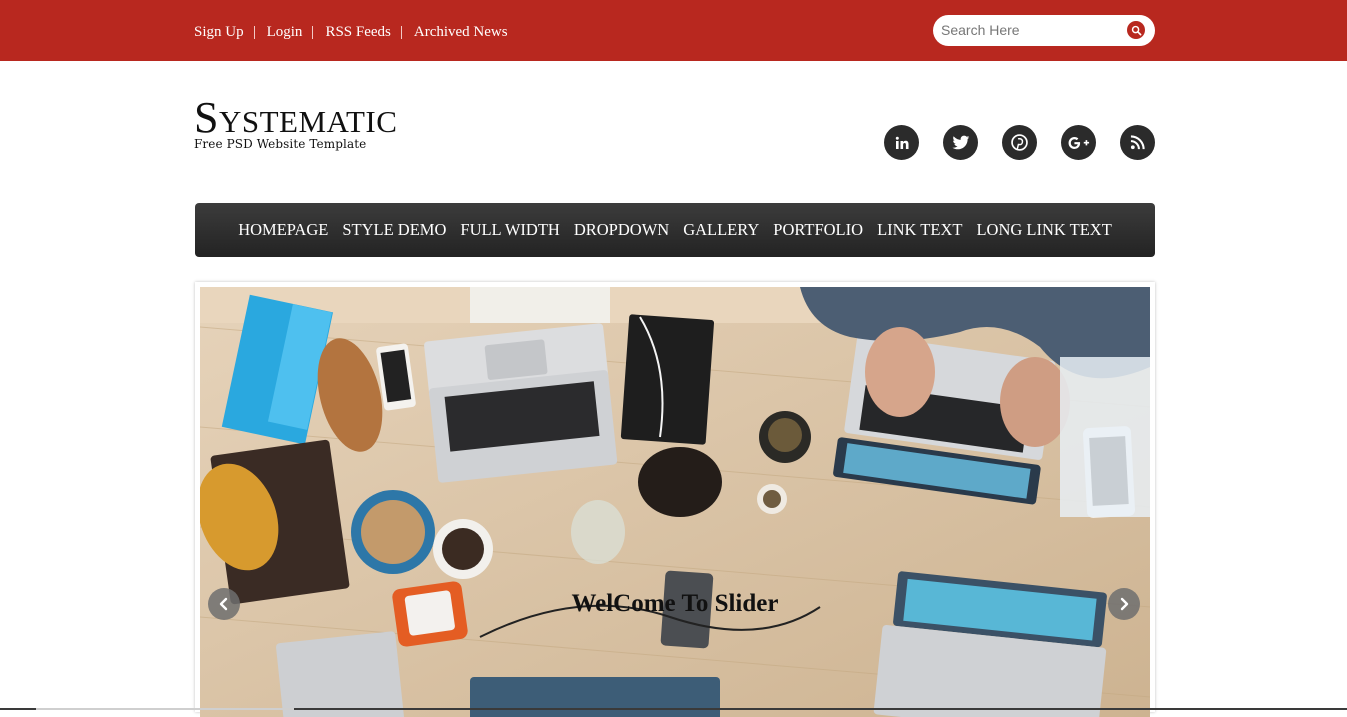  I want to click on chevron-left-icon, so click(223, 604).